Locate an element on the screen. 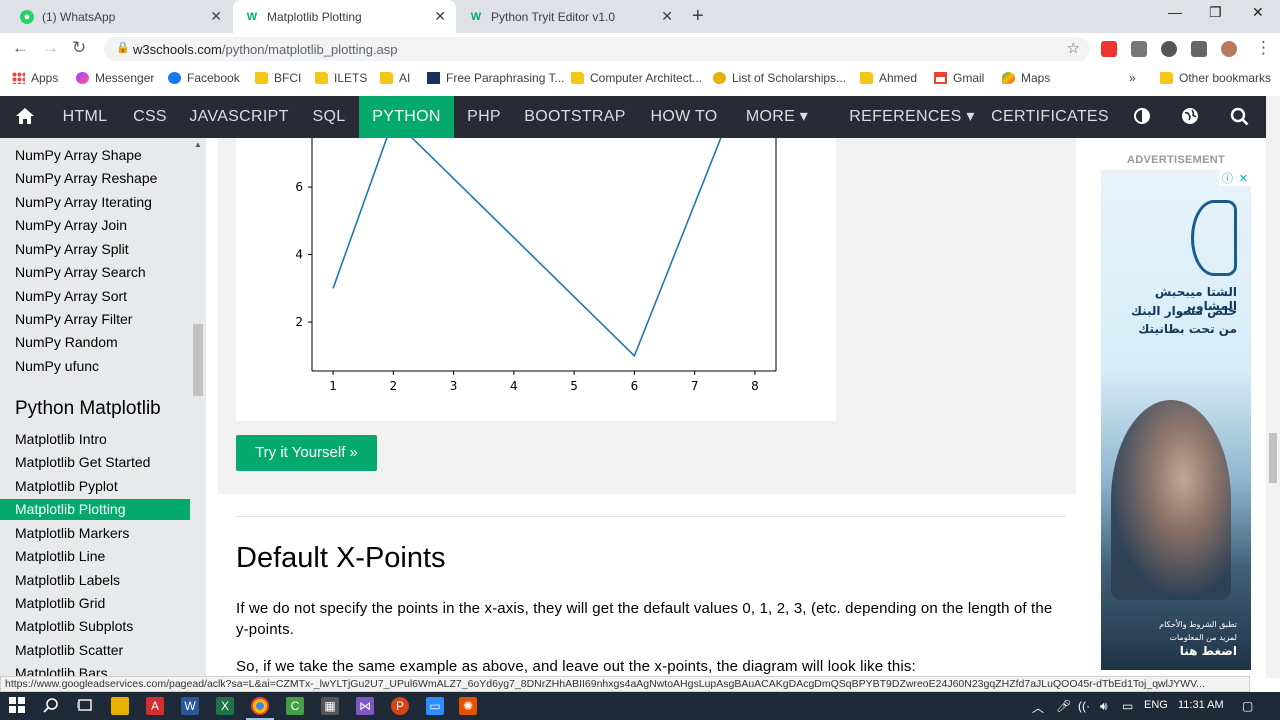 Image resolution: width=1280 pixels, height=720 pixels. sidebar-item-matplotlib-scatter: Matplotlib Scatter is located at coordinates (95, 650).